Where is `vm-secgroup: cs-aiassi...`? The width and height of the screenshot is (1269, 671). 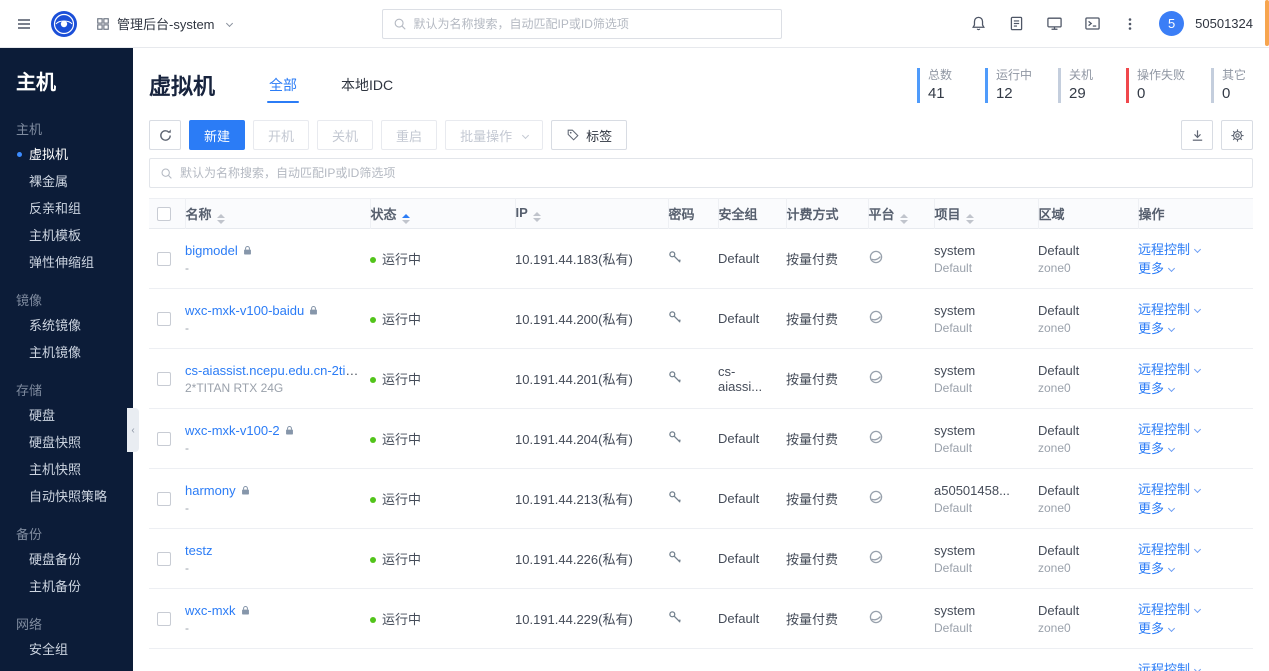 vm-secgroup: cs-aiassi... is located at coordinates (752, 379).